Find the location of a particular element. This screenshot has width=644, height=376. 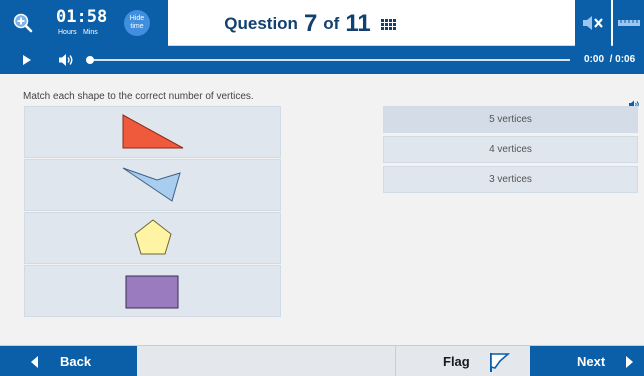

navigation-footer: Back Flag Next is located at coordinates (322, 360).